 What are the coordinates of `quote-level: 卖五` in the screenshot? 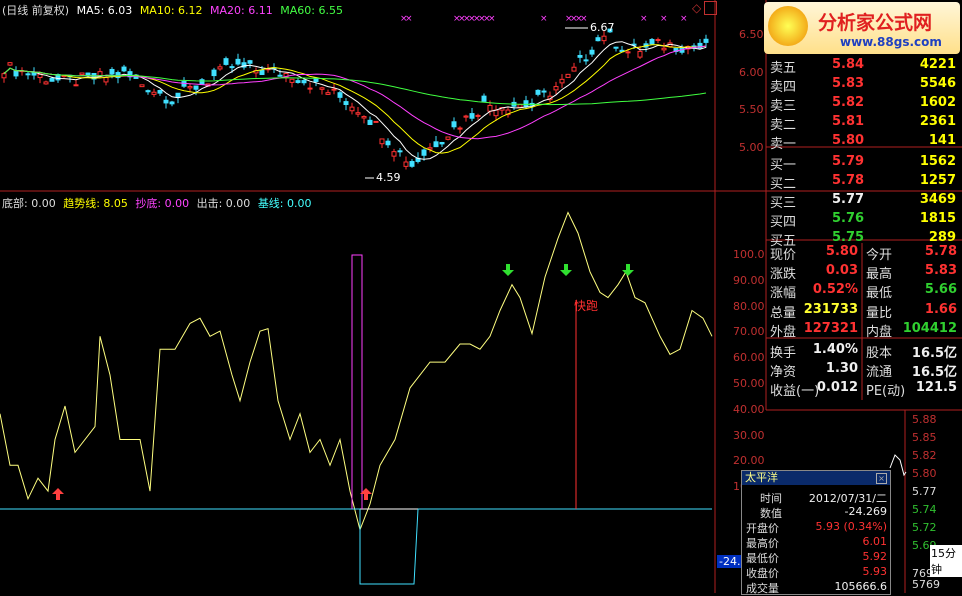 It's located at (783, 68).